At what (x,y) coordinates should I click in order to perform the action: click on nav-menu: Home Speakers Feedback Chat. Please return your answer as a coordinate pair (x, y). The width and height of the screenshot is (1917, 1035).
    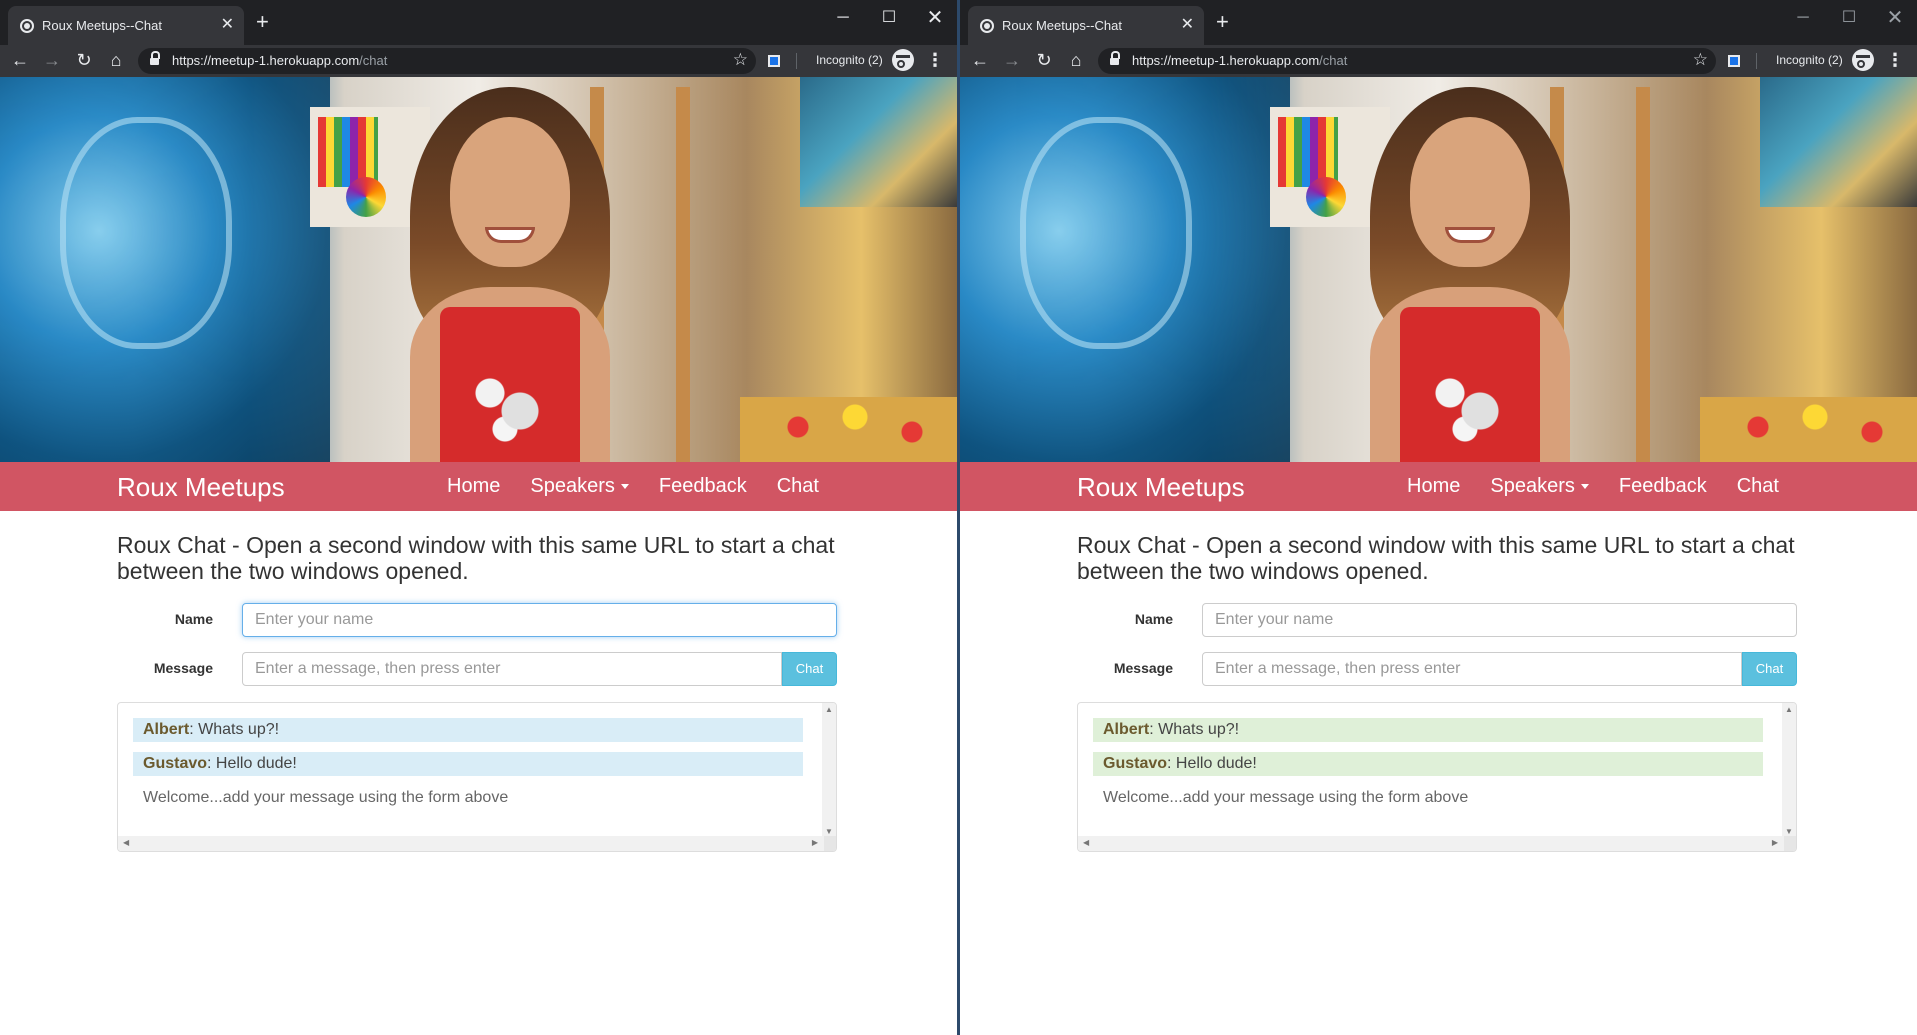
    Looking at the image, I should click on (633, 486).